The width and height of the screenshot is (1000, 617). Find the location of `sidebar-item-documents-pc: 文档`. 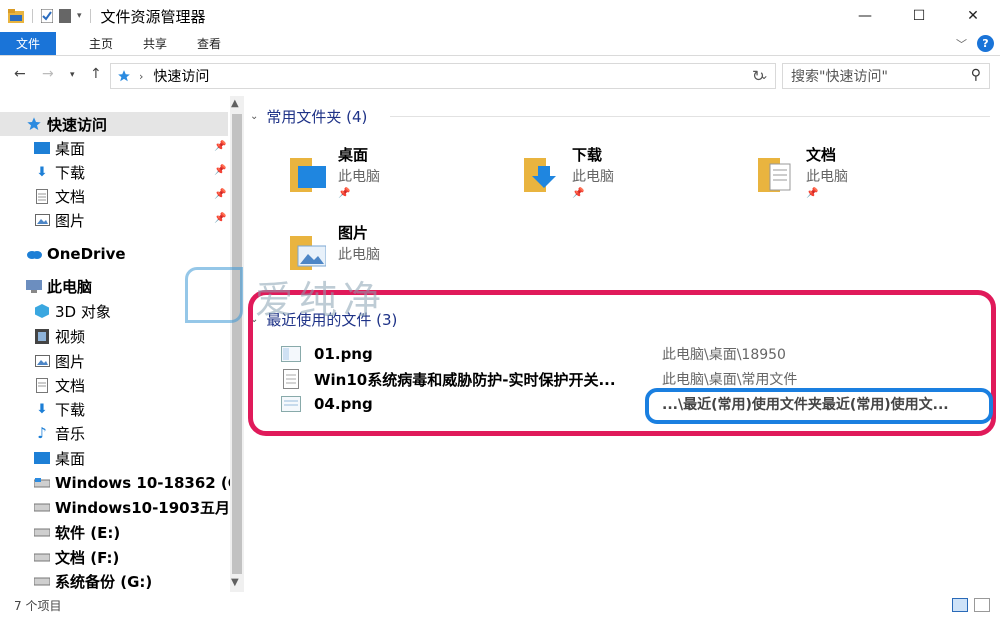

sidebar-item-documents-pc: 文档 is located at coordinates (42, 385).